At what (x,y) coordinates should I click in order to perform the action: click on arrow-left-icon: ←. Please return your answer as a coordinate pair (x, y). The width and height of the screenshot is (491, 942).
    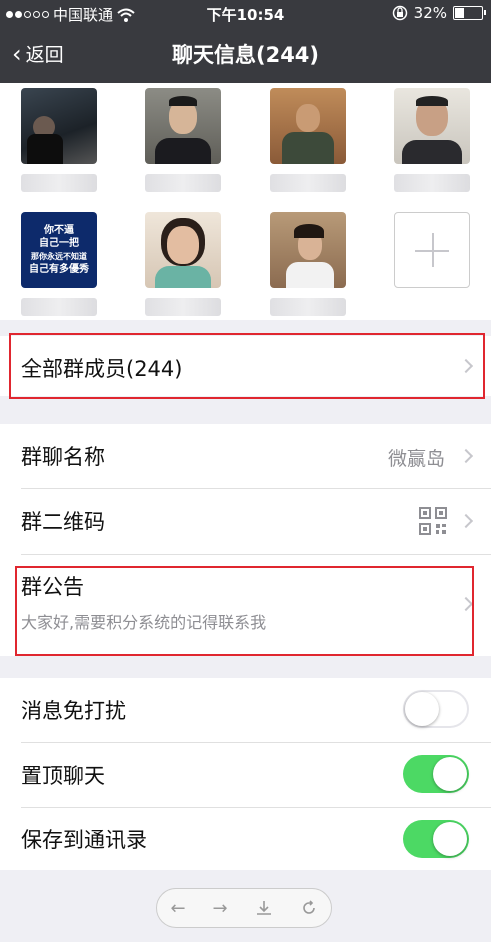
    Looking at the image, I should click on (177, 908).